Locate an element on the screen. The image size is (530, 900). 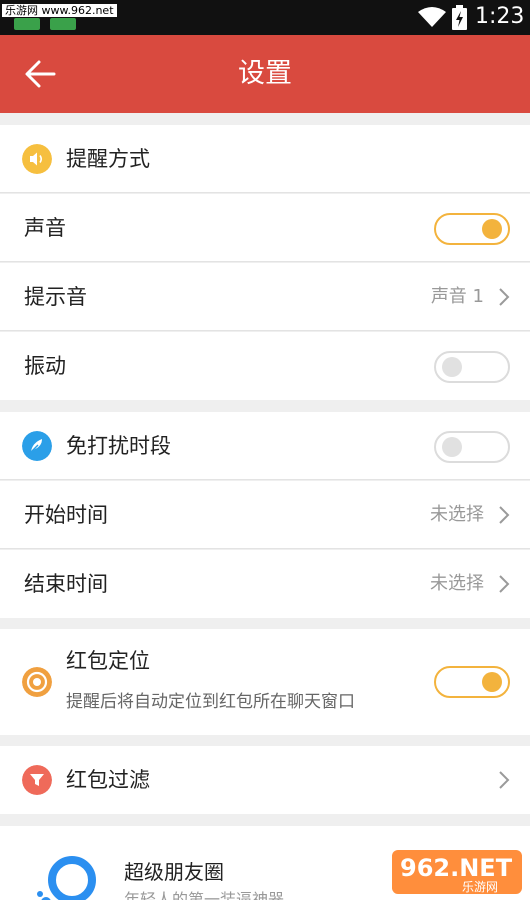
dnd-header-row: 免打扰时段 is located at coordinates (265, 446).